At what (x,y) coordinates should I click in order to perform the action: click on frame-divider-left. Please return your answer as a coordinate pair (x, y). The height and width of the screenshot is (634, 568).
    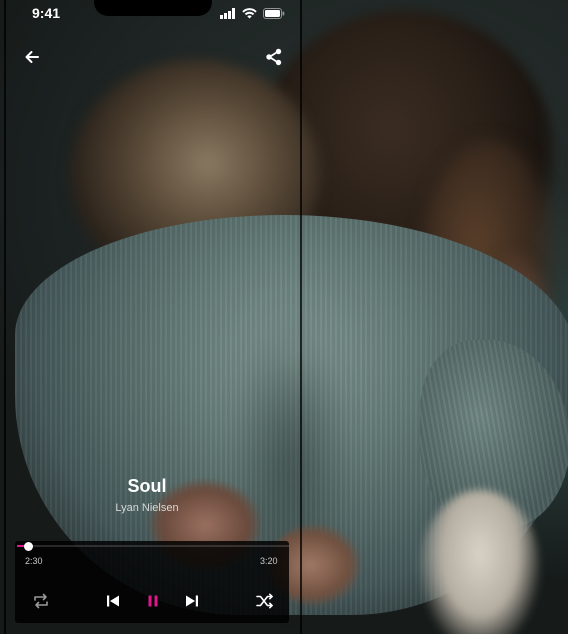
    Looking at the image, I should click on (5, 317).